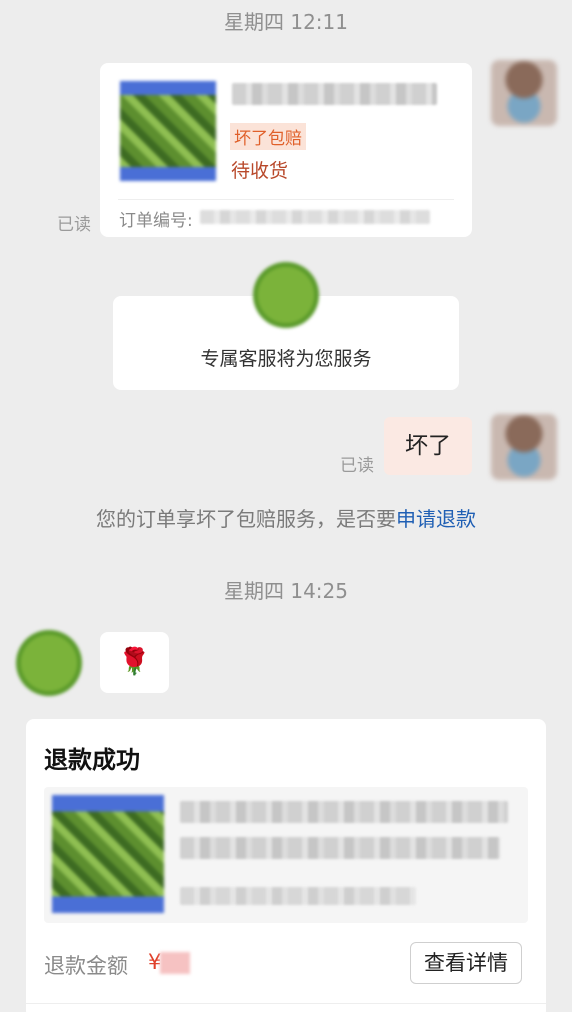  I want to click on refund-amount-label: 退款金额, so click(86, 966).